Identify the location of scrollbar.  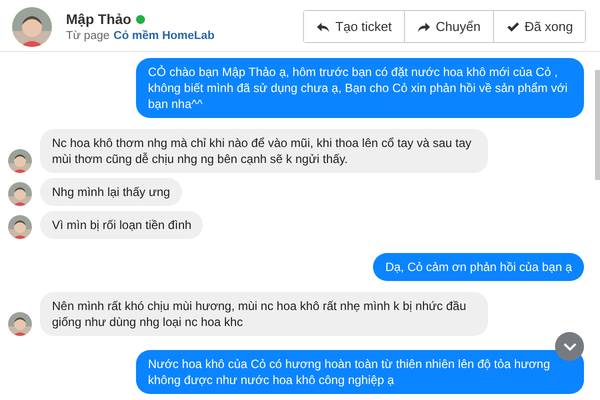
(597, 125).